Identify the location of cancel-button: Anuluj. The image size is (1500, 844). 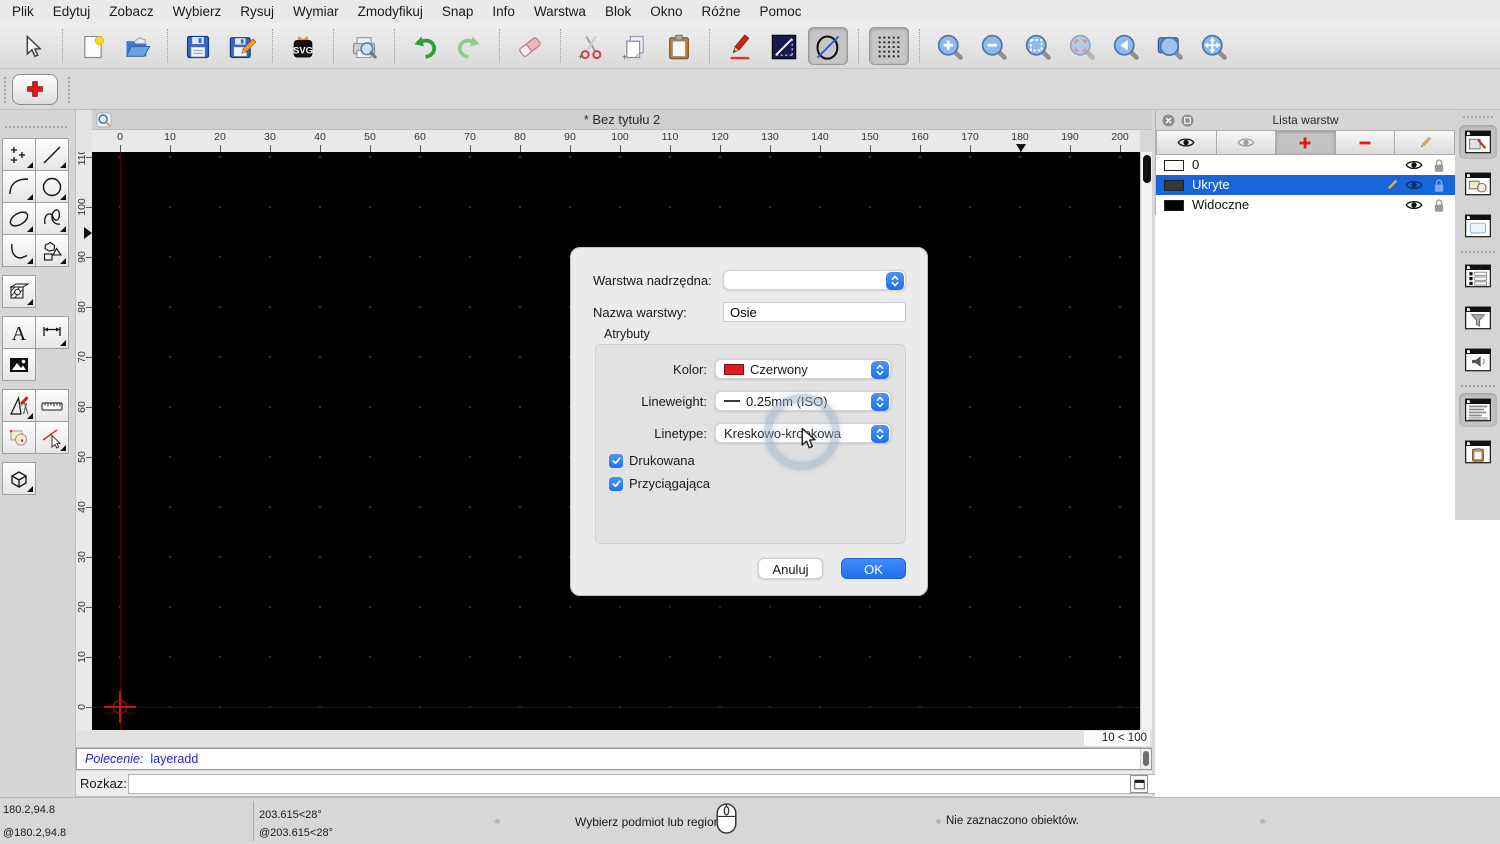
(790, 568).